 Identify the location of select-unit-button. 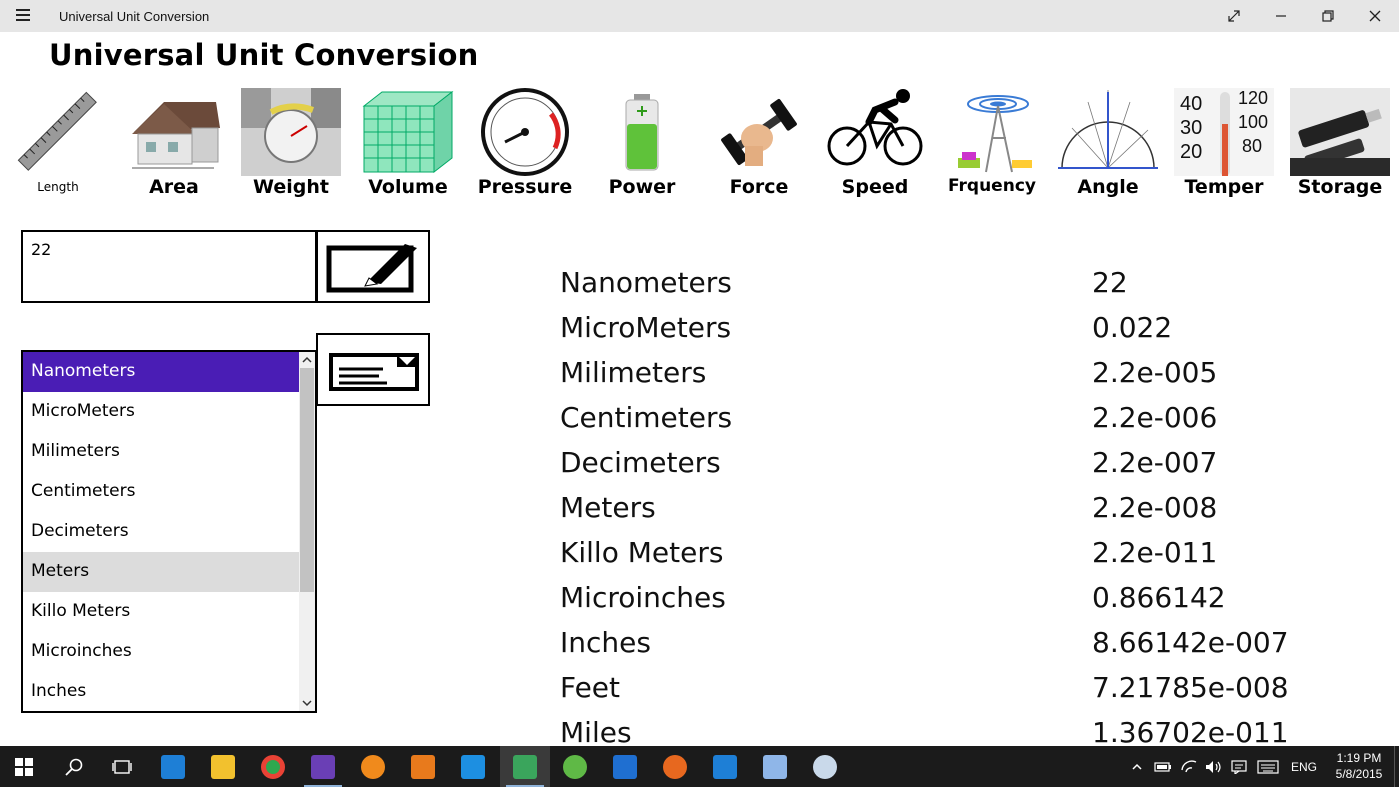
(373, 369).